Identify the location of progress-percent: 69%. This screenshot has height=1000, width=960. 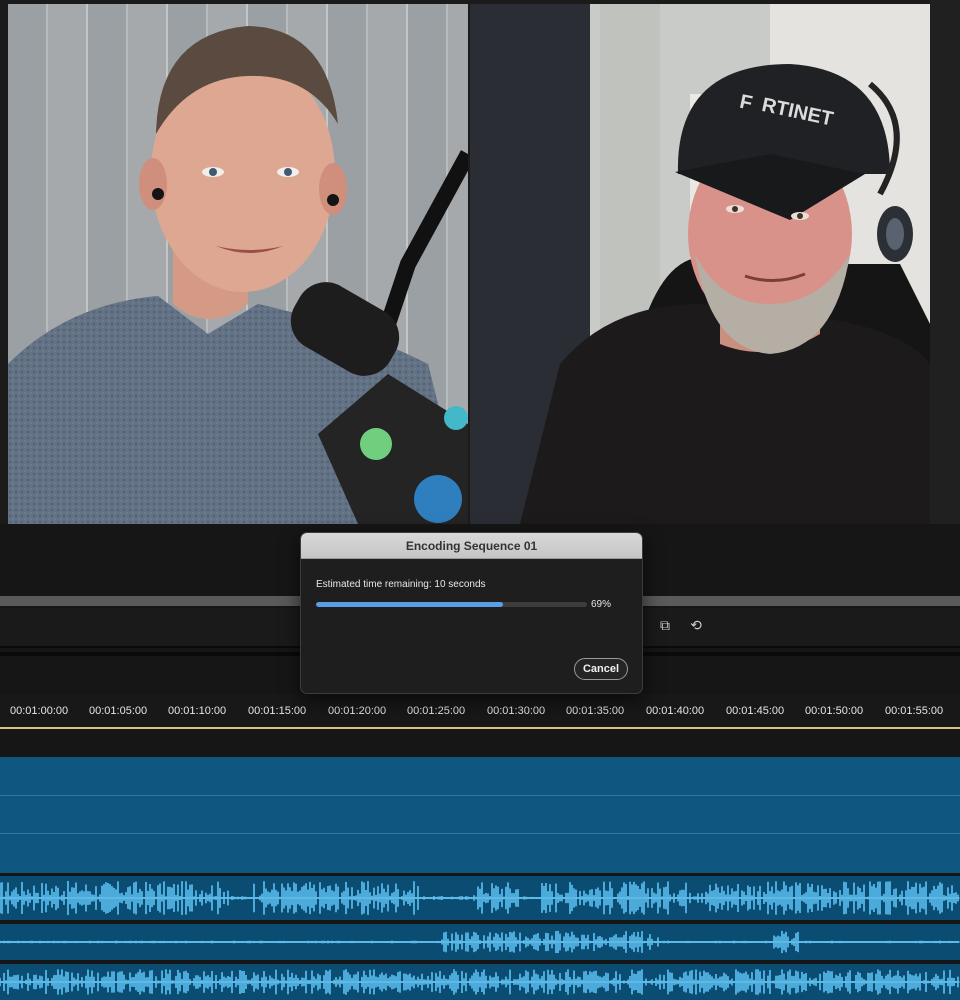
(601, 604).